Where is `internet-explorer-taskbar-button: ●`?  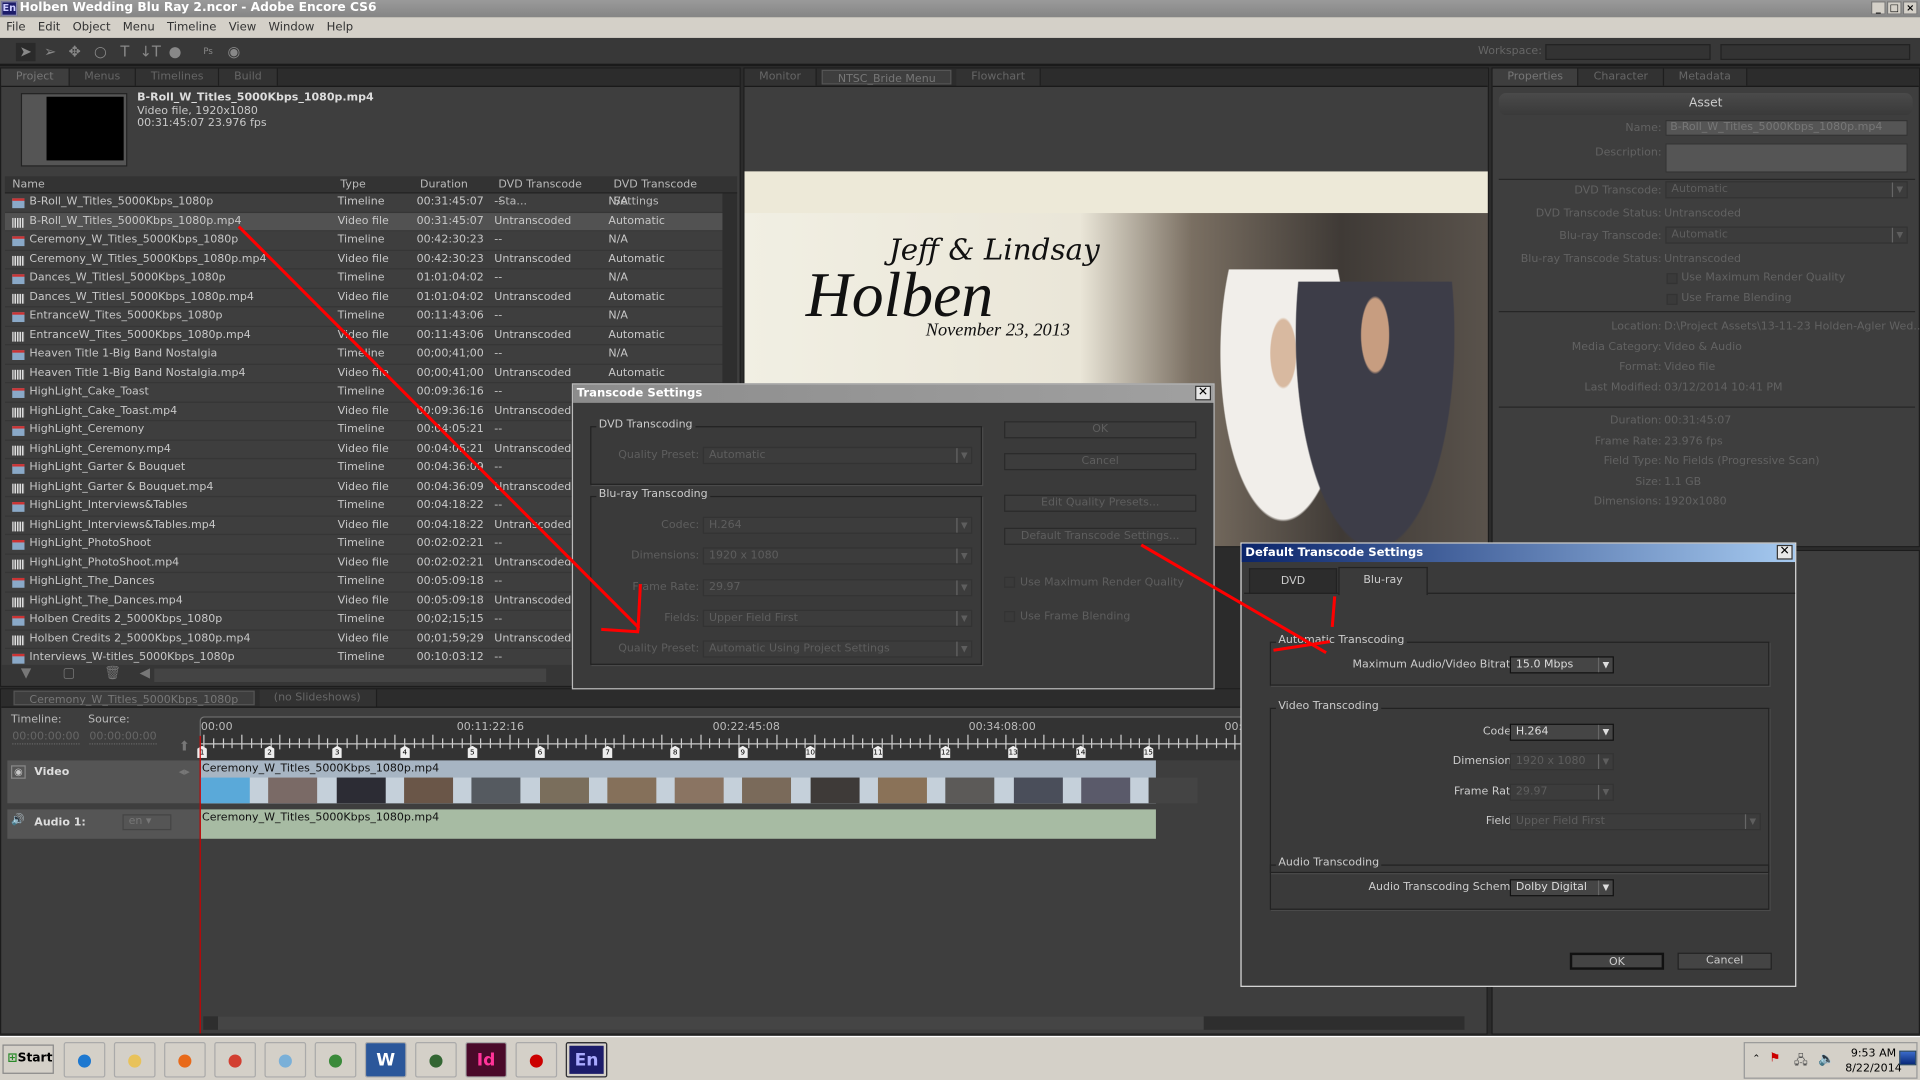 internet-explorer-taskbar-button: ● is located at coordinates (84, 1060).